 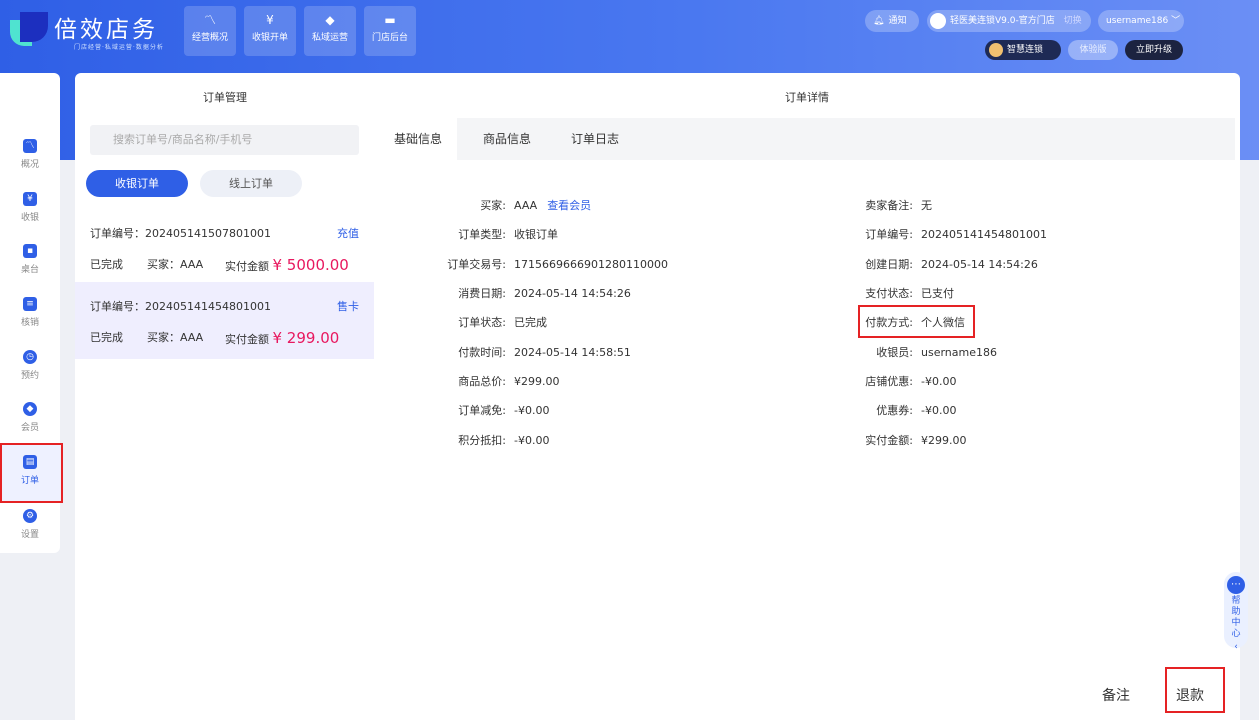 I want to click on detail-label: 消费日期:, so click(x=482, y=293).